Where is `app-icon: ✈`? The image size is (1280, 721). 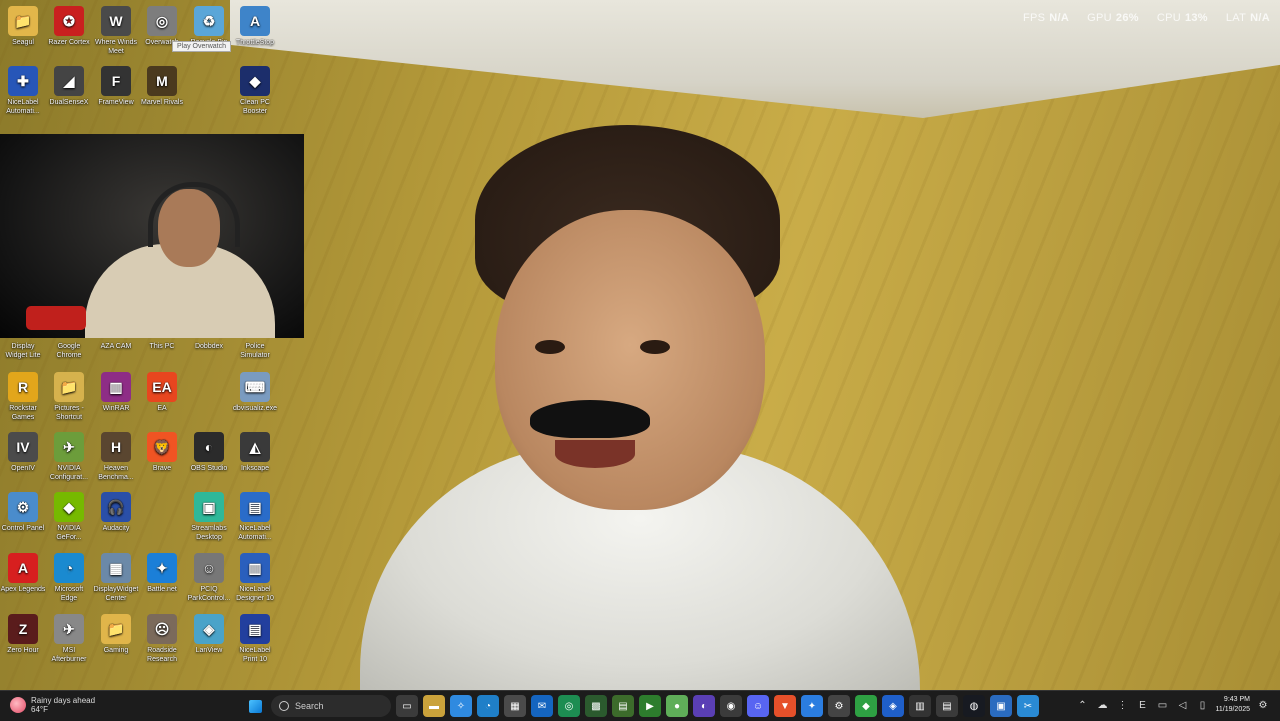
app-icon: ✈ is located at coordinates (69, 629).